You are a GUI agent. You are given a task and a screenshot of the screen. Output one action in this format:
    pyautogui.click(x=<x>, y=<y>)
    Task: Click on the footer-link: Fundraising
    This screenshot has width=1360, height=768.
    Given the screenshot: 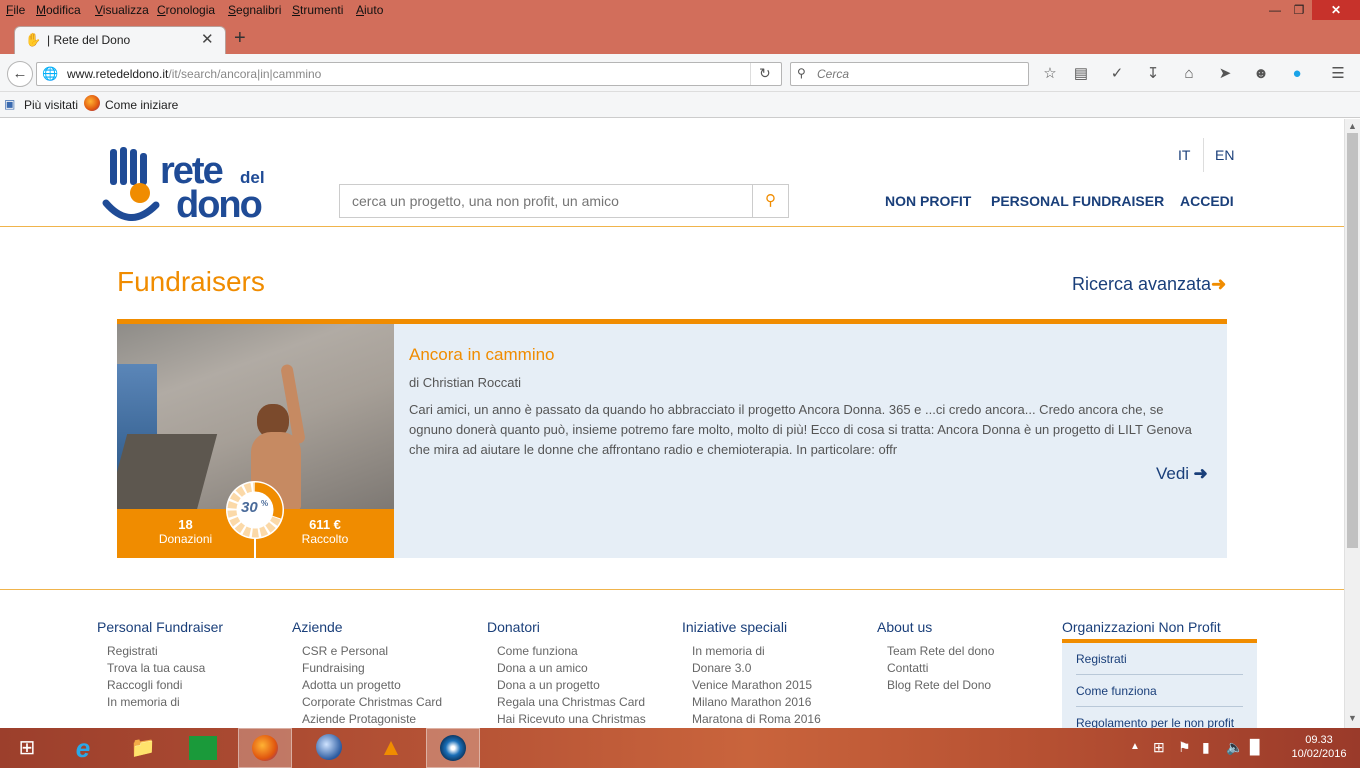 What is the action you would take?
    pyautogui.click(x=392, y=668)
    